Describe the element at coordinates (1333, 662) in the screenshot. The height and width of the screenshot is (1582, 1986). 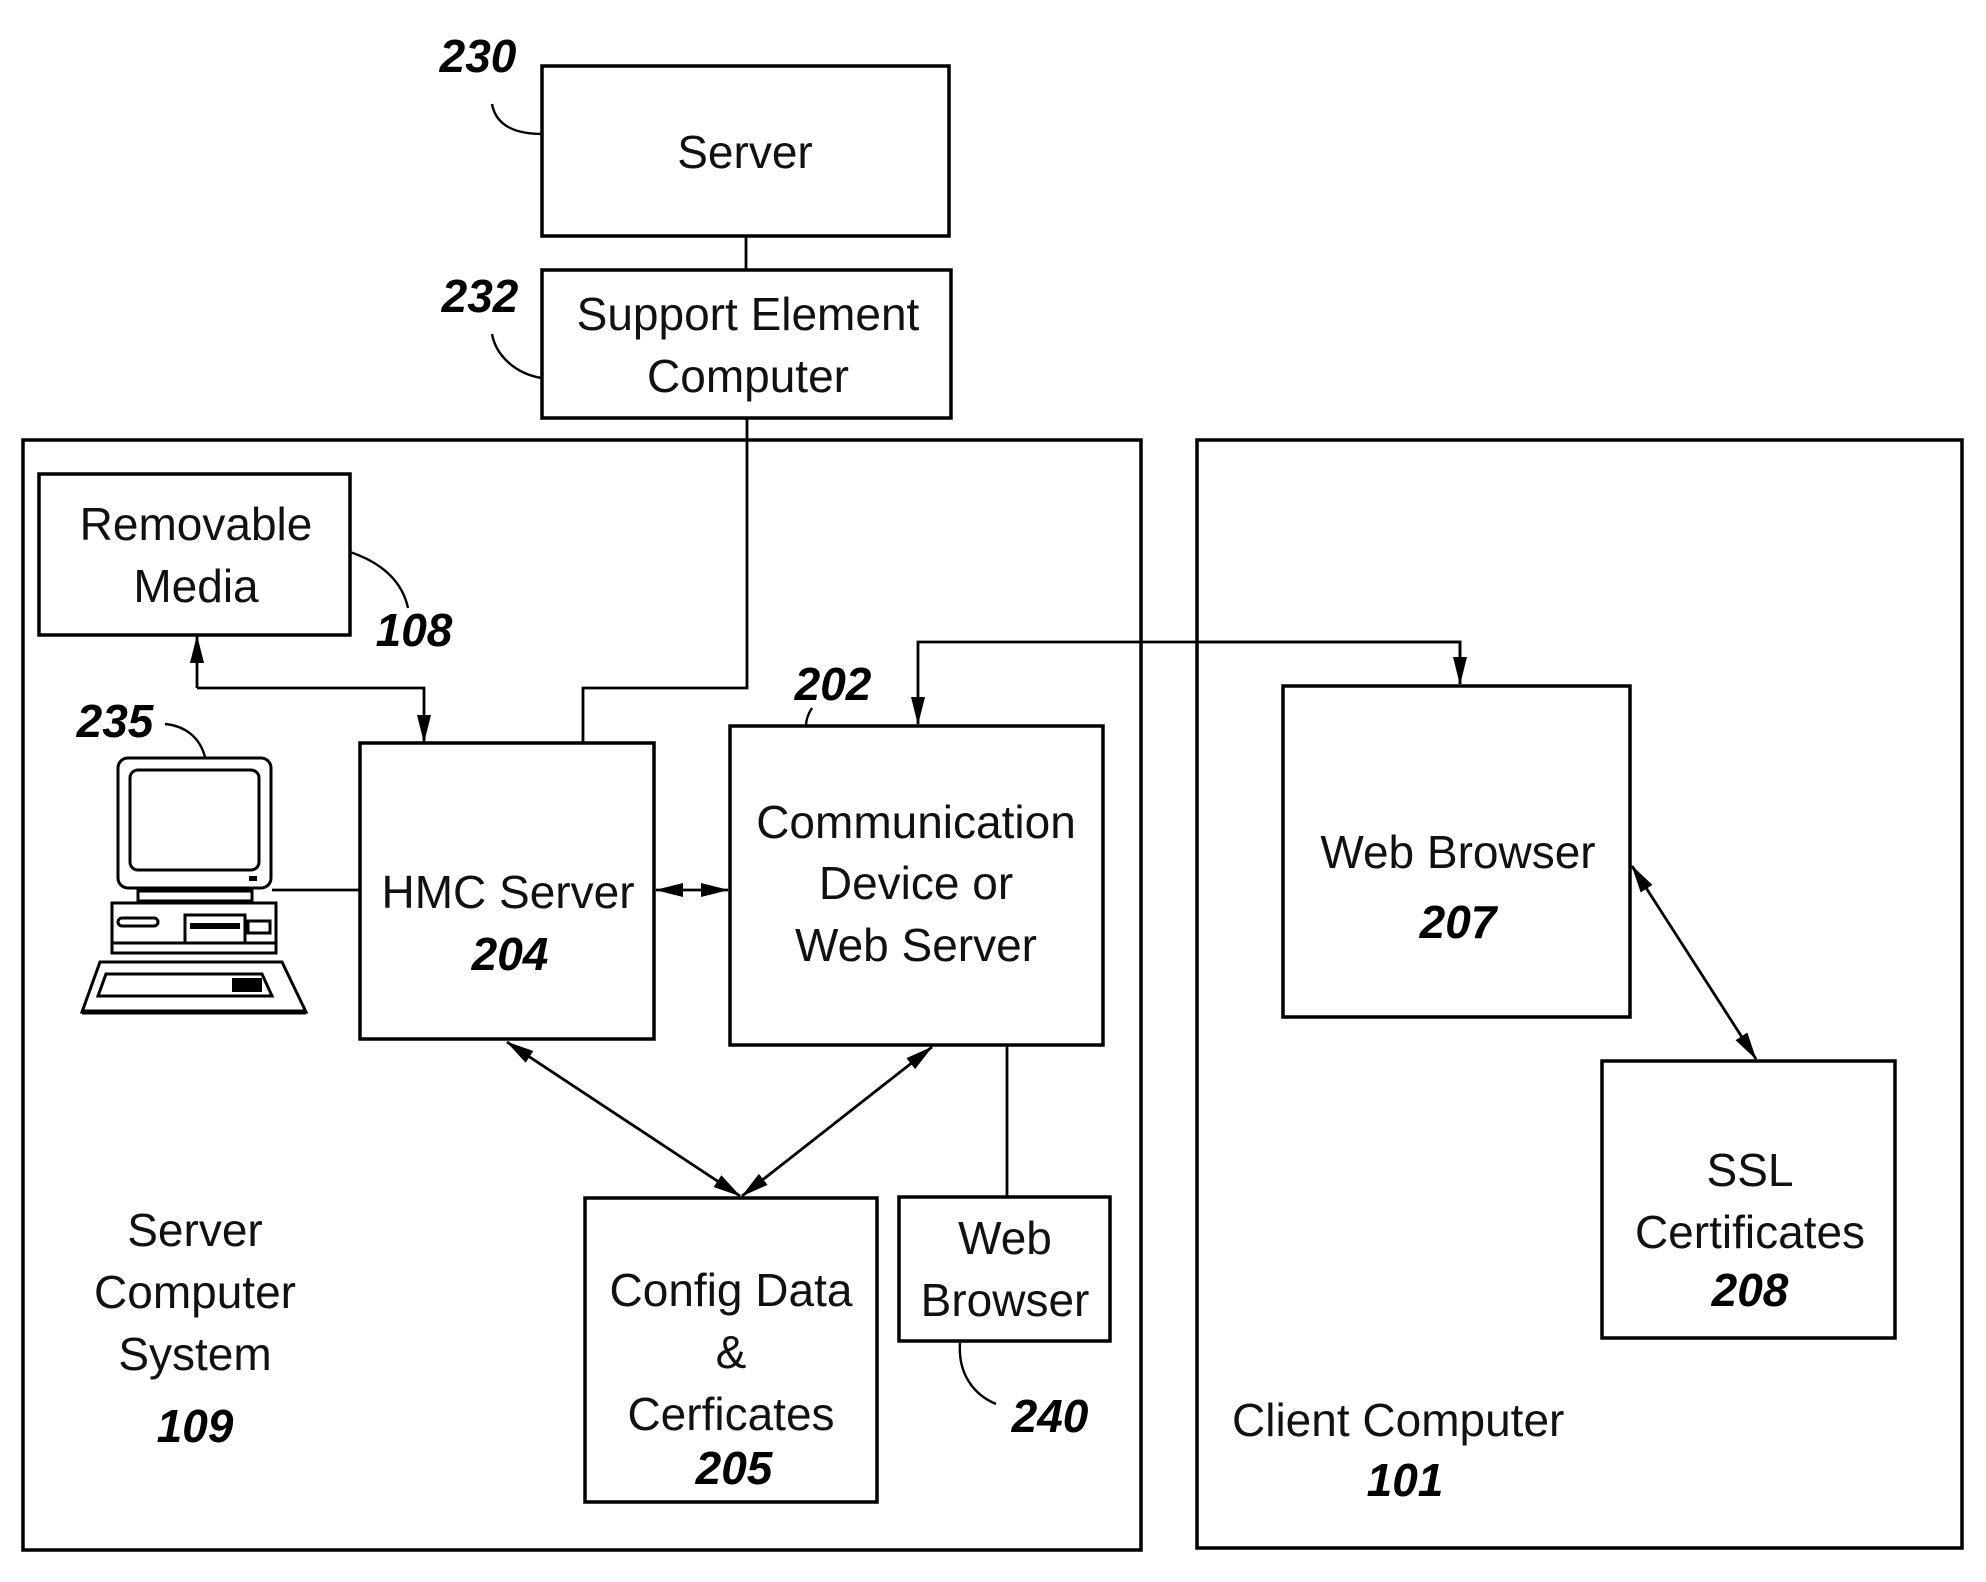
I see `communication-to-web-browser-arrow` at that location.